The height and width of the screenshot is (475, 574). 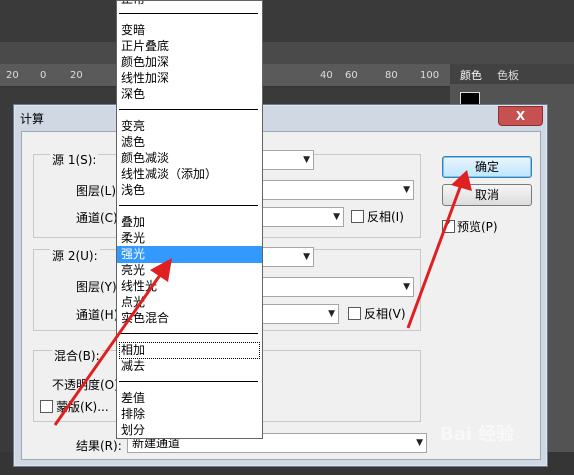 I want to click on watermark: Bai 经验, so click(x=477, y=434).